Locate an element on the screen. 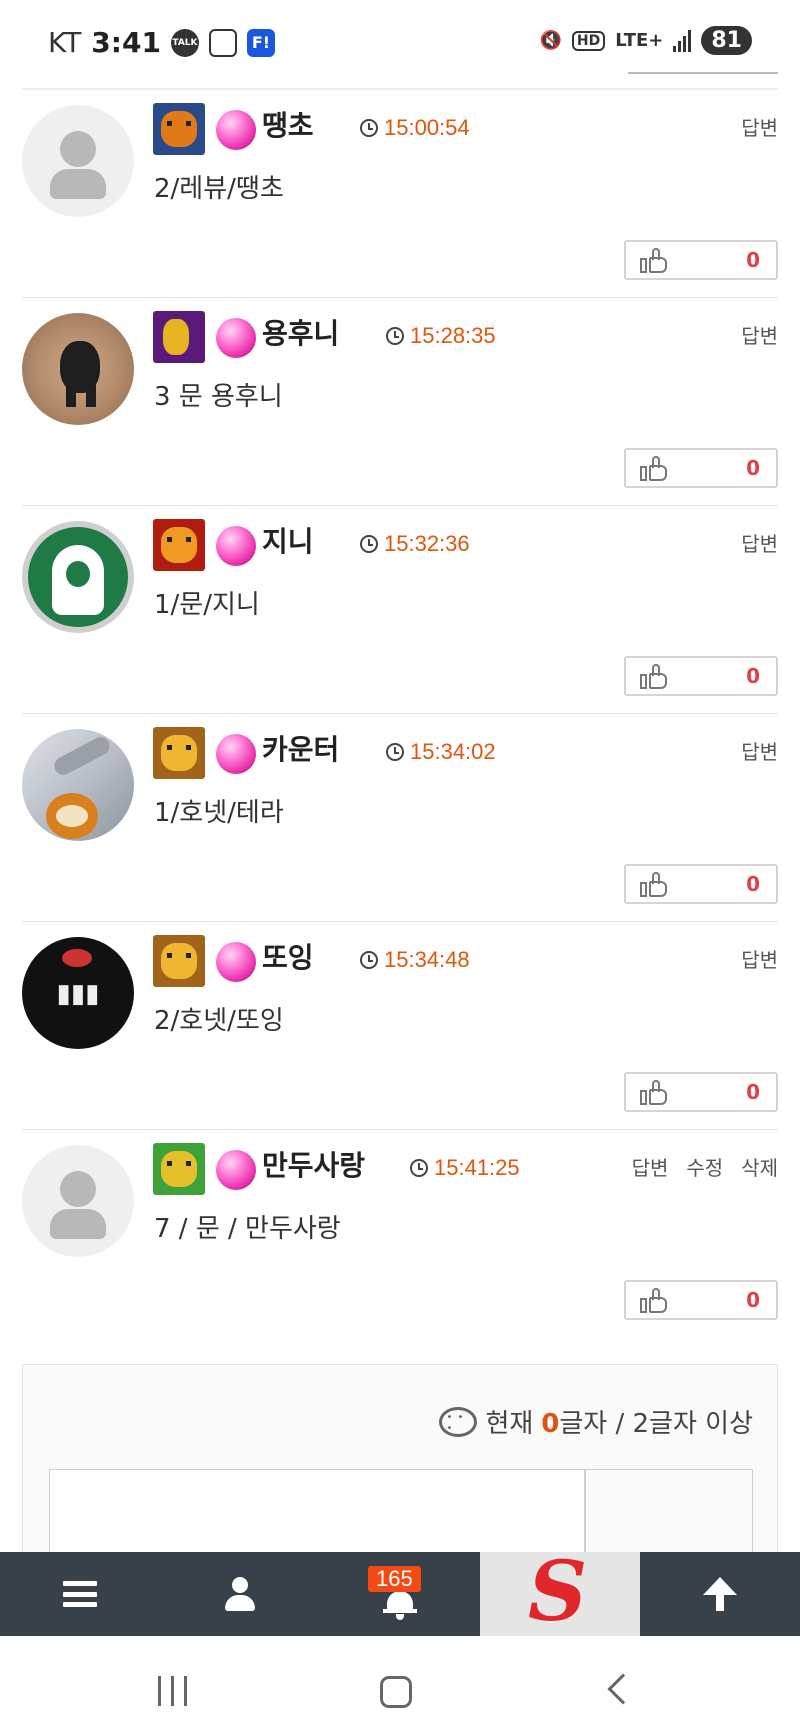 Image resolution: width=800 pixels, height=1734 pixels. comment-text: 7 / 문 / 만두사랑 is located at coordinates (247, 1229).